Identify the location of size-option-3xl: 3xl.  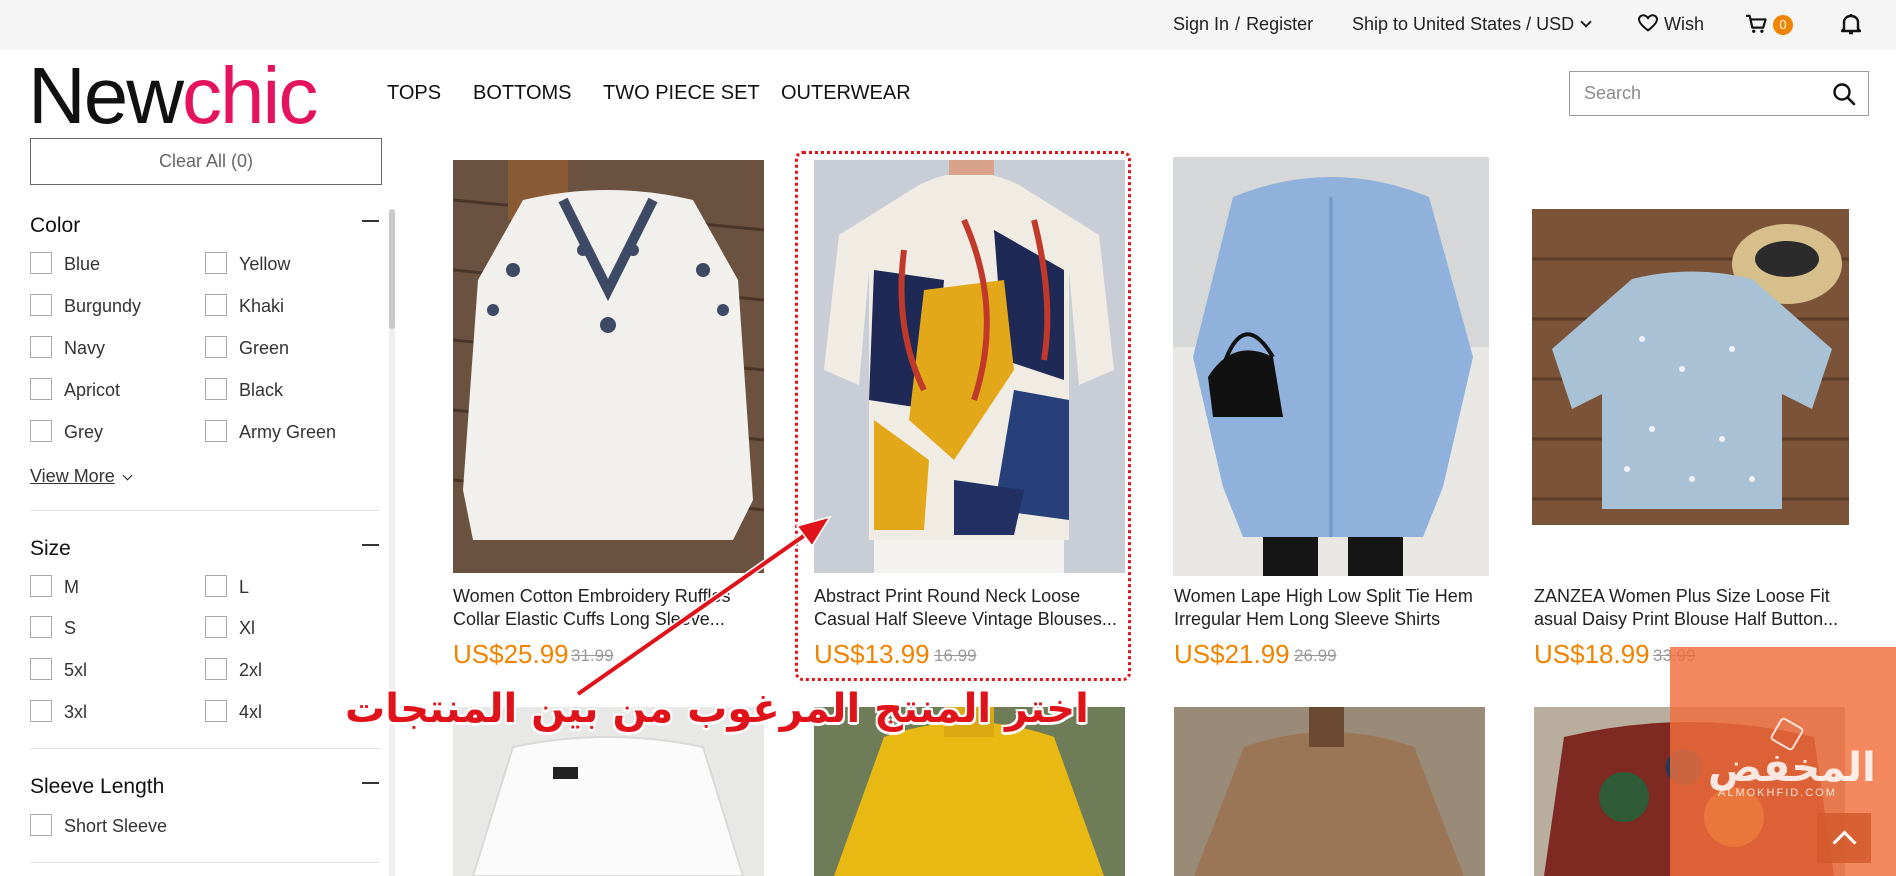
(58, 712).